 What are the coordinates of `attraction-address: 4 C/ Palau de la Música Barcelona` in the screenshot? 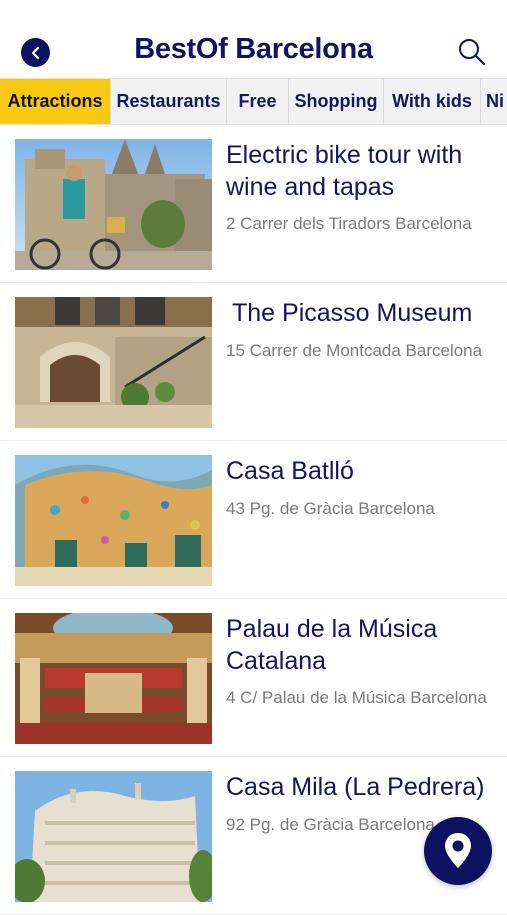 It's located at (356, 697).